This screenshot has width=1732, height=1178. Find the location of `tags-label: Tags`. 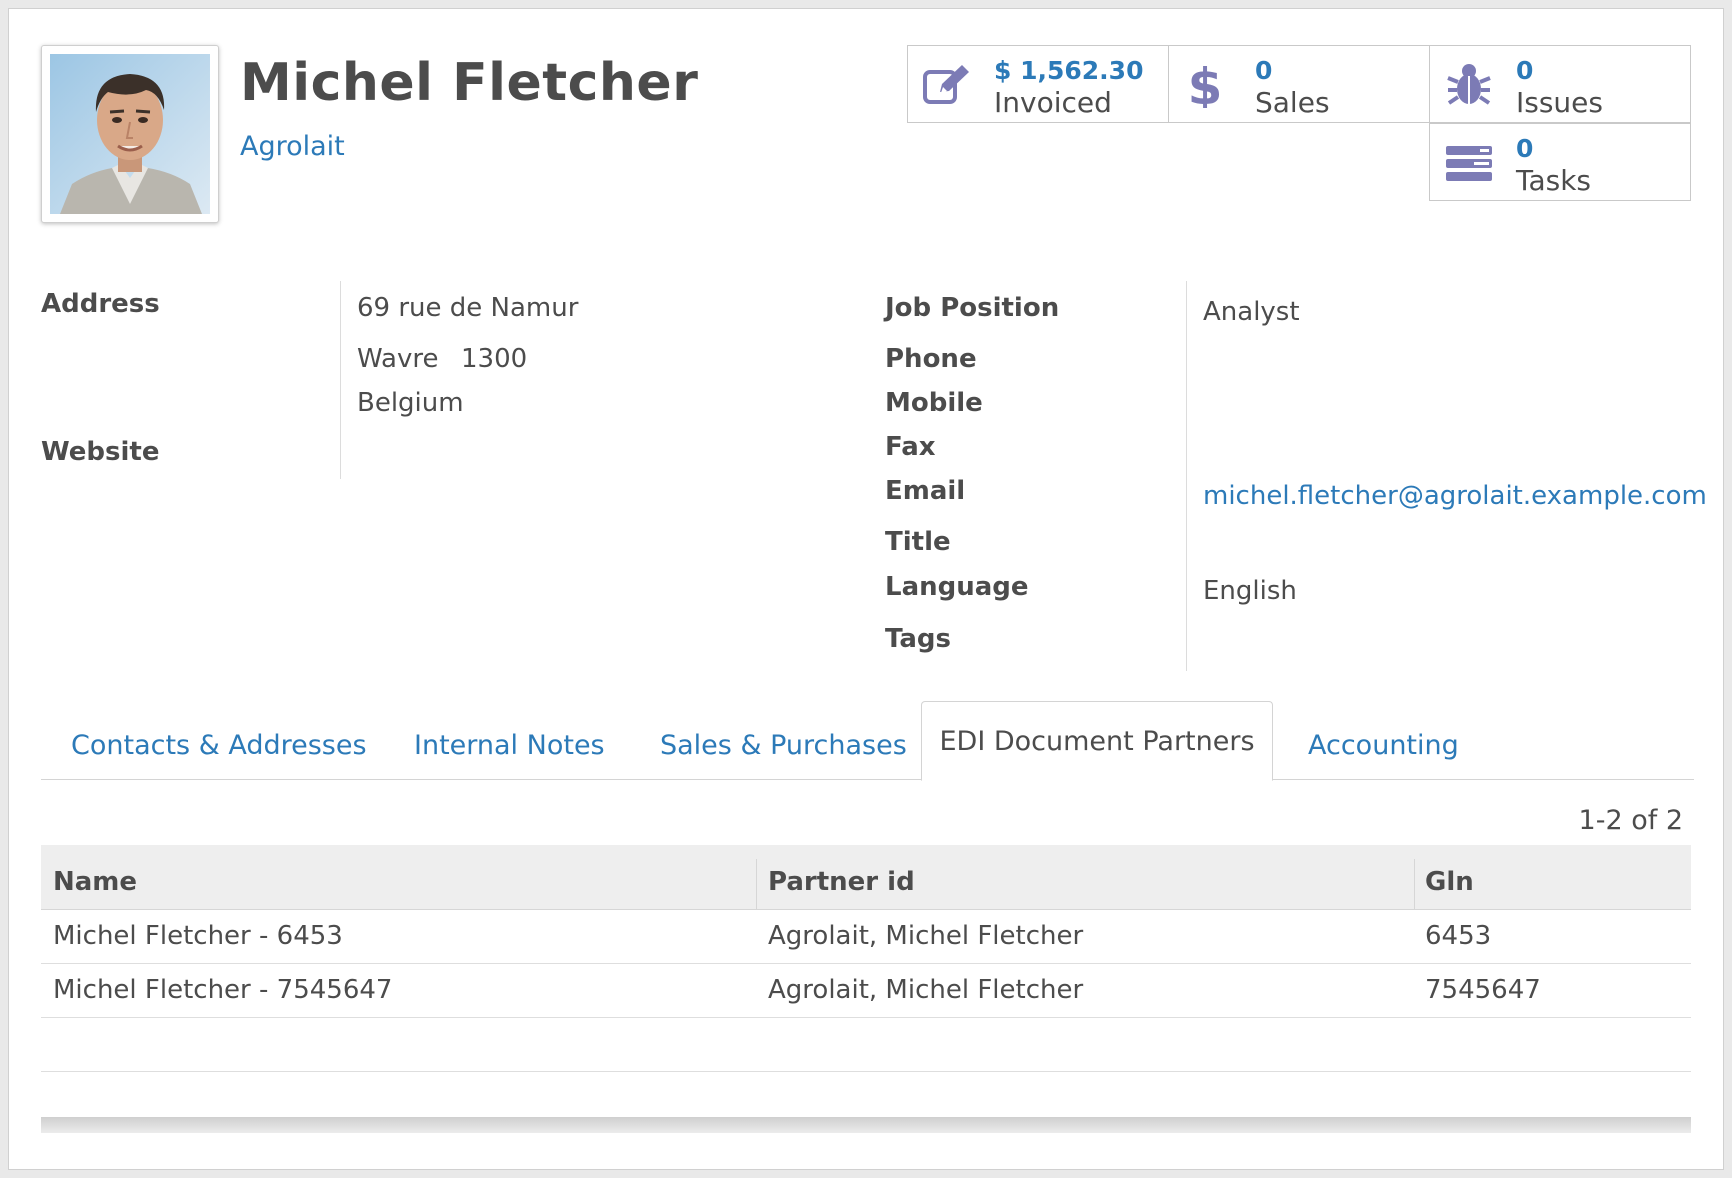

tags-label: Tags is located at coordinates (918, 639).